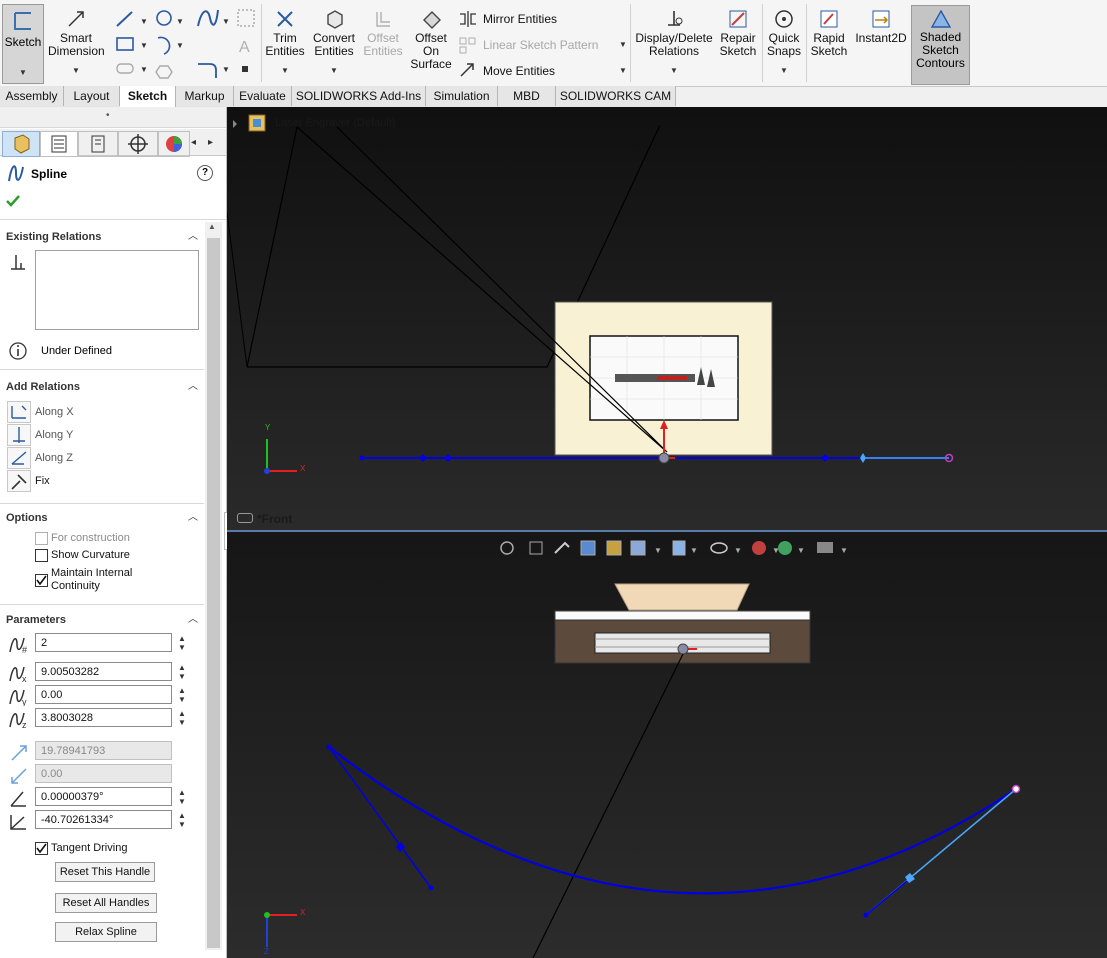 The image size is (1107, 958). Describe the element at coordinates (383, 33) in the screenshot. I see `offset-entities-button: Offset Entities` at that location.